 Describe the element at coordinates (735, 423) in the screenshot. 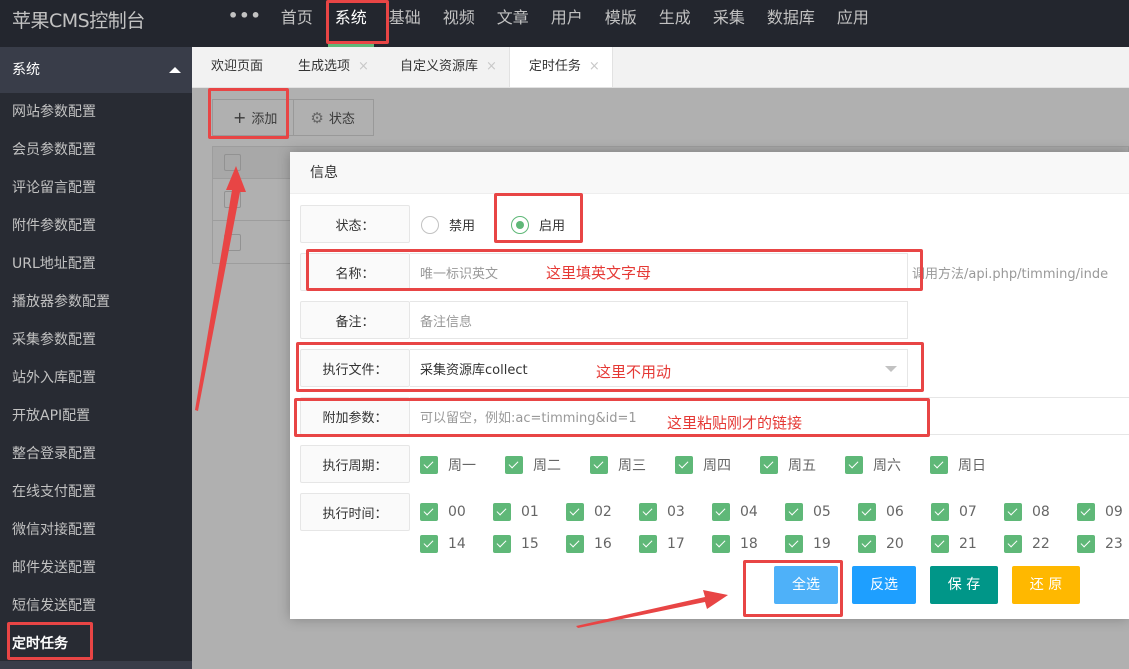

I see `annotation-params-note: 这里粘贴刚才的链接` at that location.